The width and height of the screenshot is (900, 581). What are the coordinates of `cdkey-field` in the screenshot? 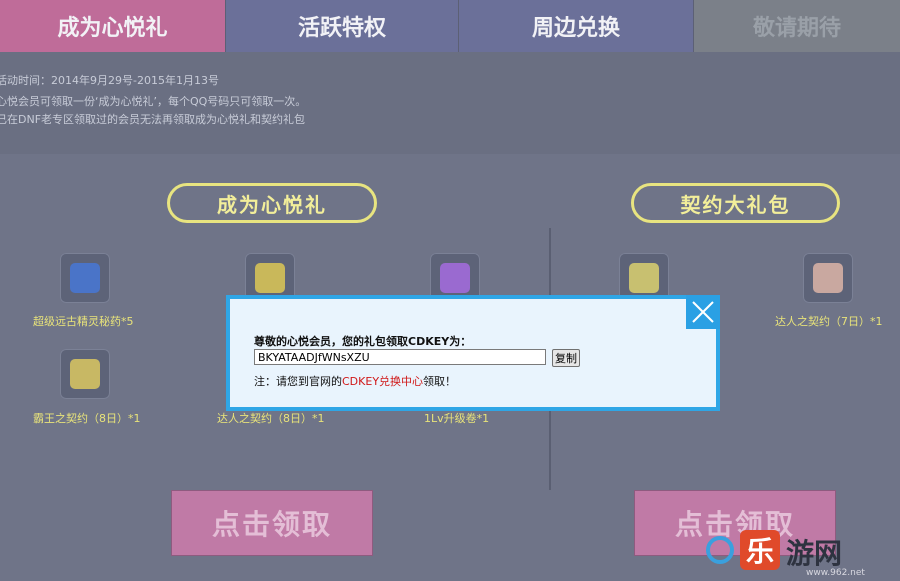 It's located at (400, 357).